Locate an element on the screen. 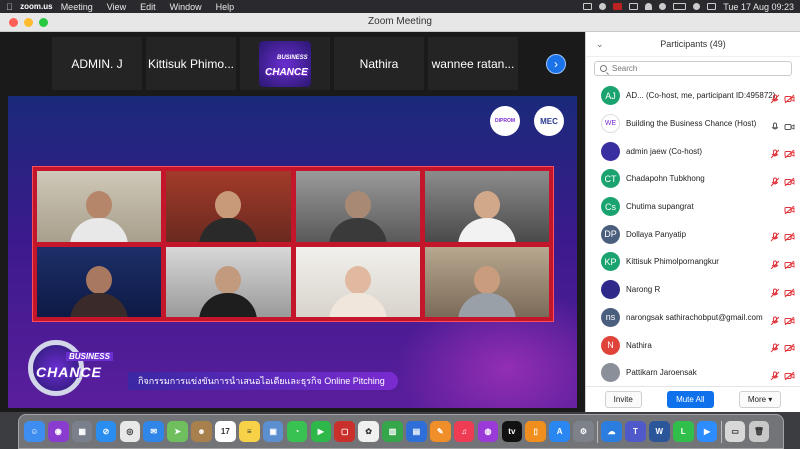 This screenshot has height=449, width=800. dock-app-line-icon: L is located at coordinates (683, 431).